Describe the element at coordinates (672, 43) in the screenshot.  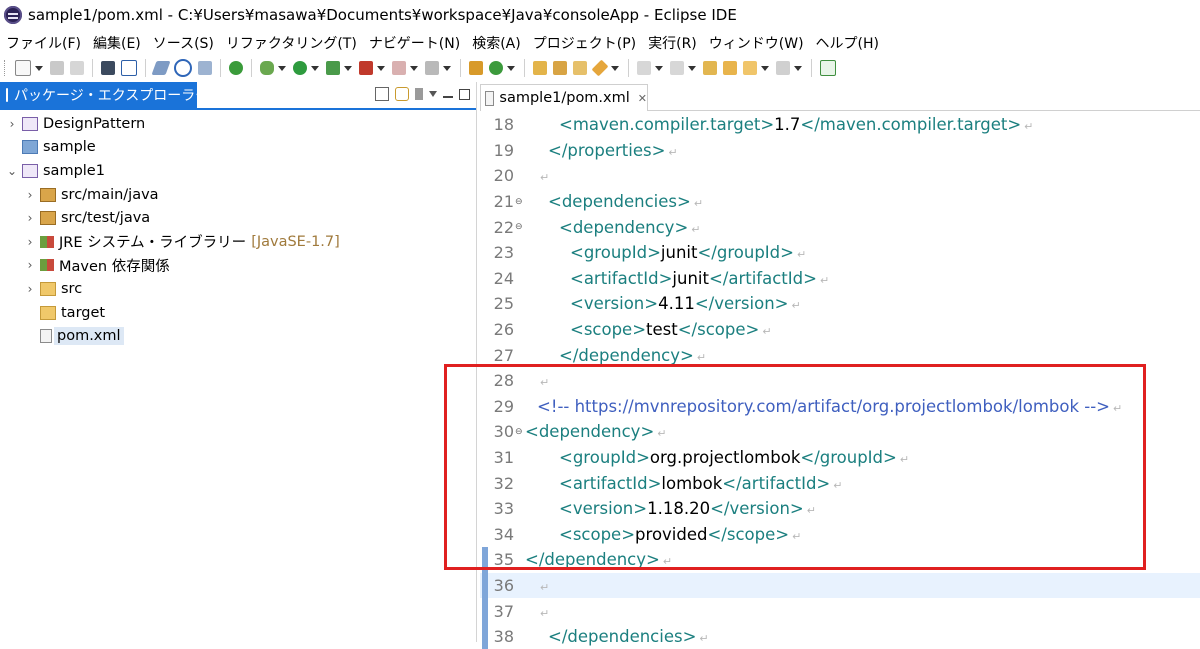
I see `menu-item: 実行(R)` at that location.